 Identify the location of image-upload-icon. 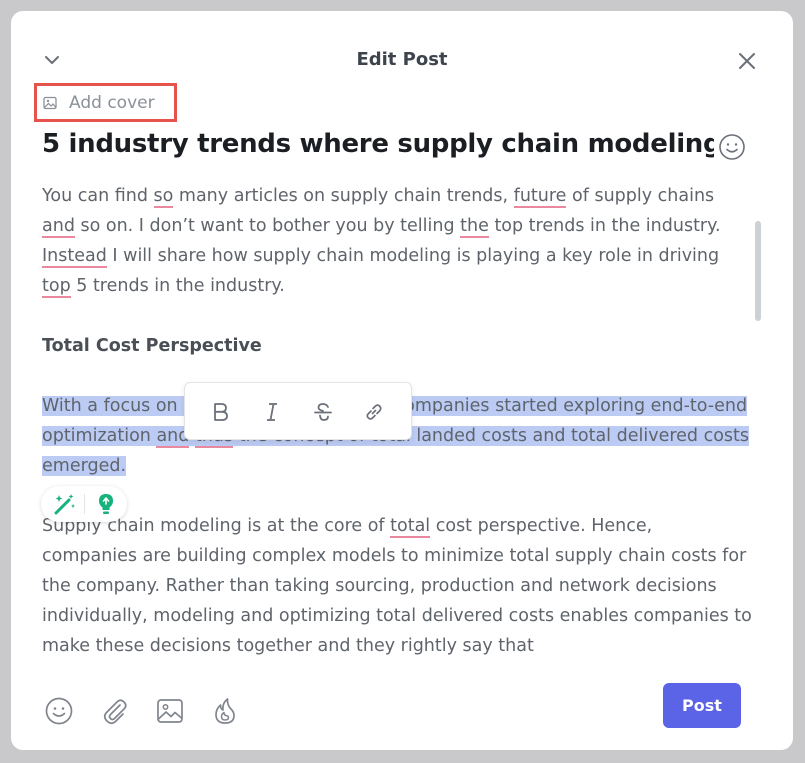
(170, 711).